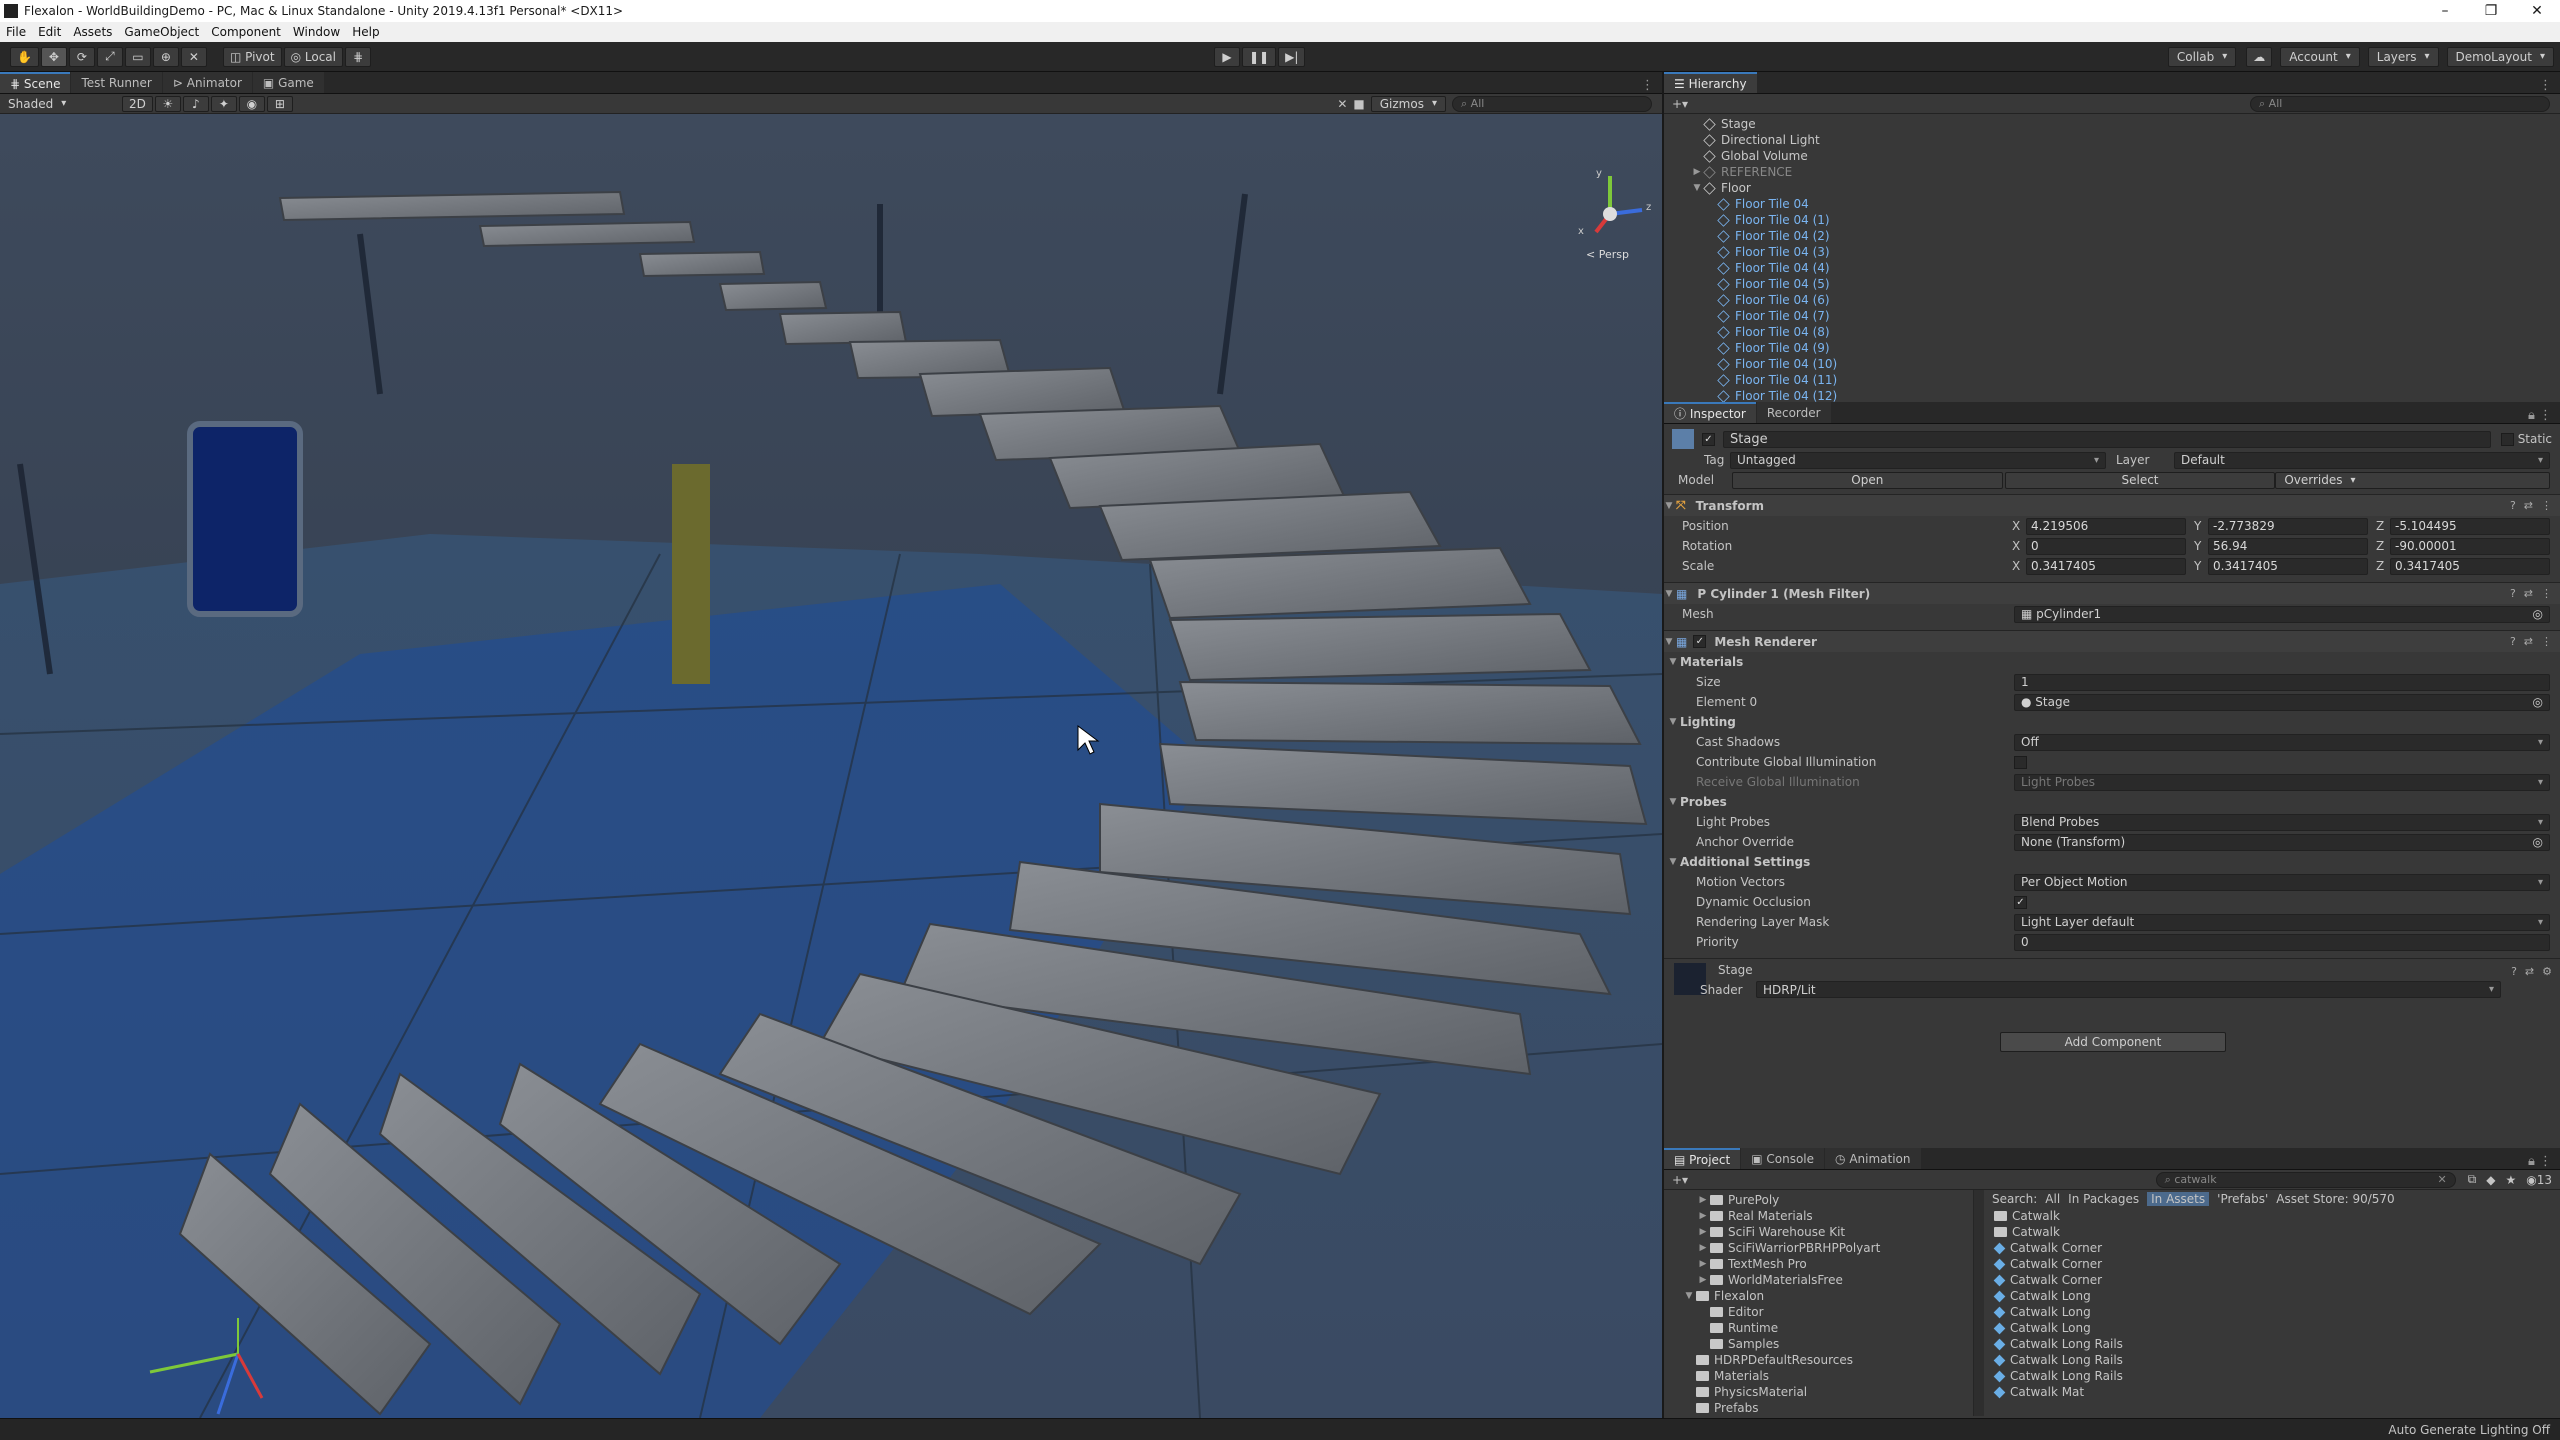  What do you see at coordinates (2112, 156) in the screenshot?
I see `hierarchy-item: Global Volume` at bounding box center [2112, 156].